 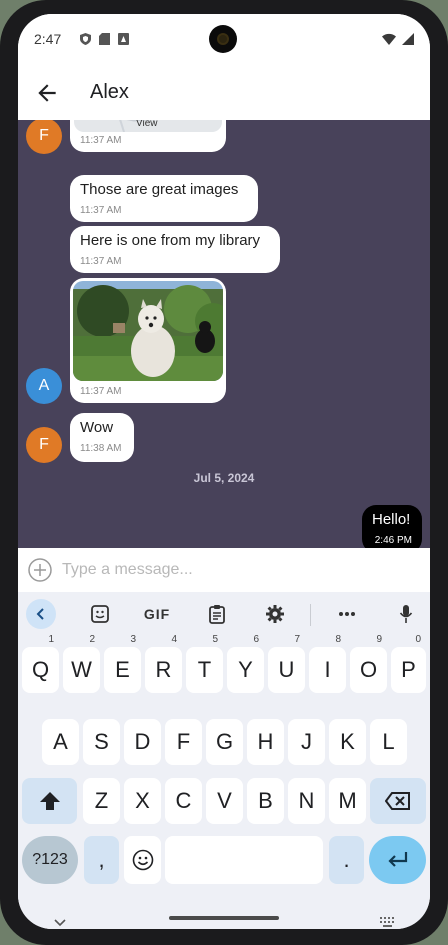 I want to click on key-n: N, so click(x=306, y=801).